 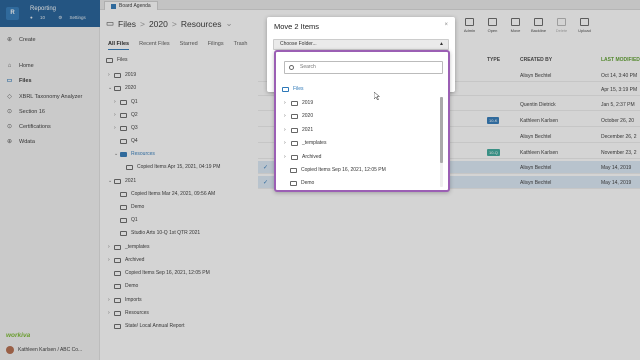 I want to click on dropdown-item-label: 2021, so click(x=308, y=130).